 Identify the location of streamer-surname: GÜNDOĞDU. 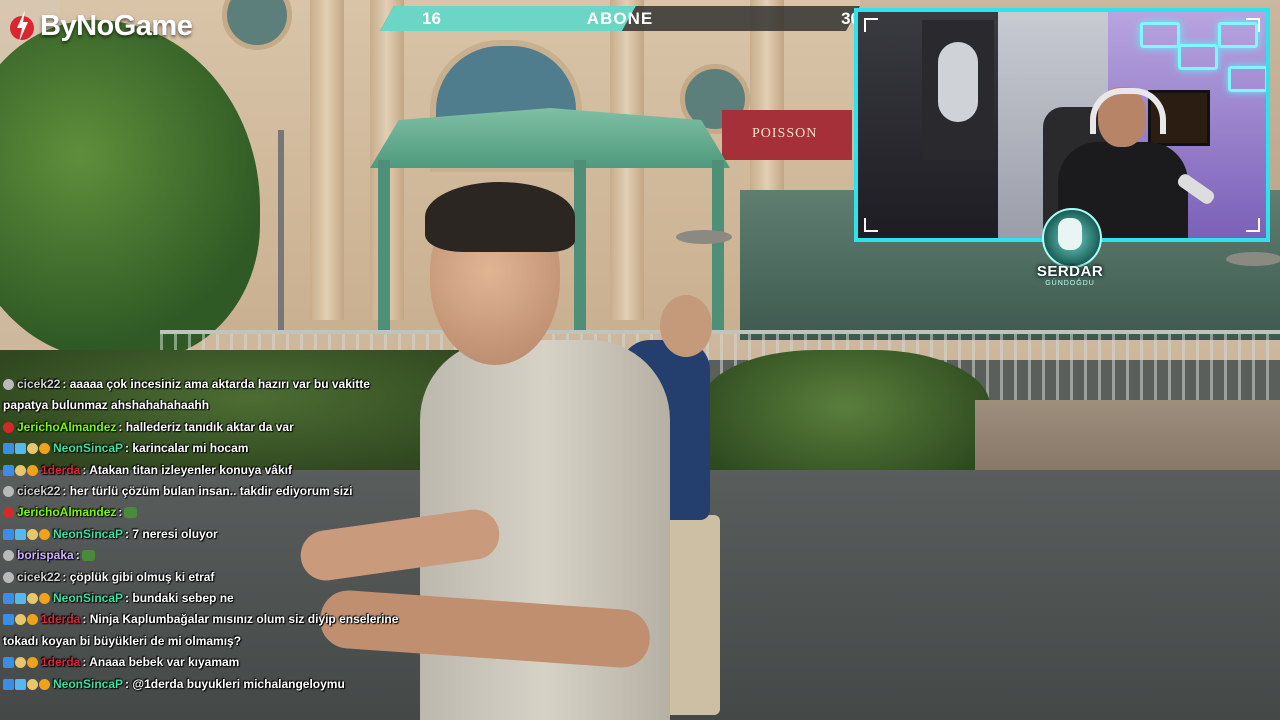
(1070, 283).